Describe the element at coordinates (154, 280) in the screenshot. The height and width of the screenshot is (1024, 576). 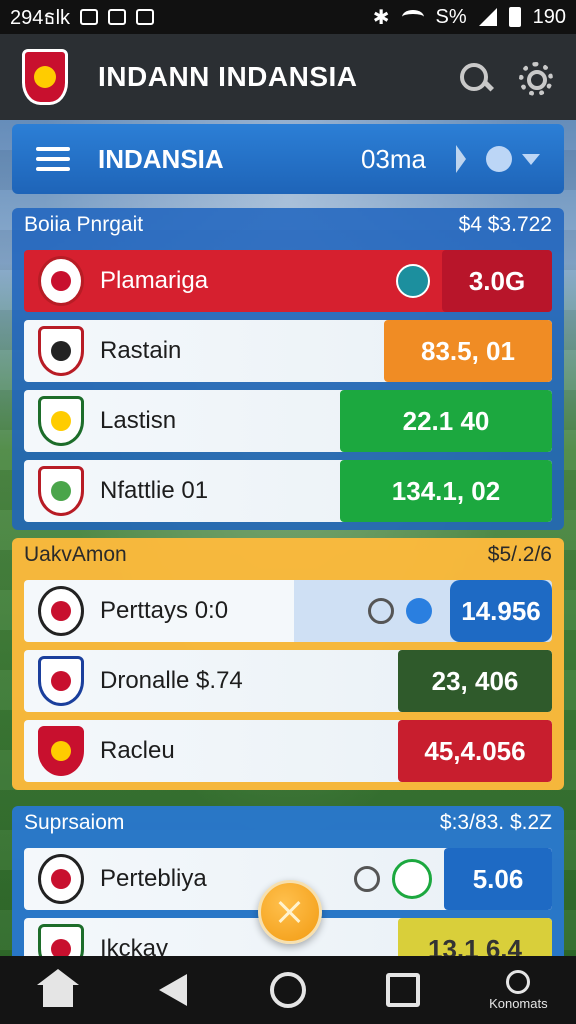
I see `team-name: Plamariga` at that location.